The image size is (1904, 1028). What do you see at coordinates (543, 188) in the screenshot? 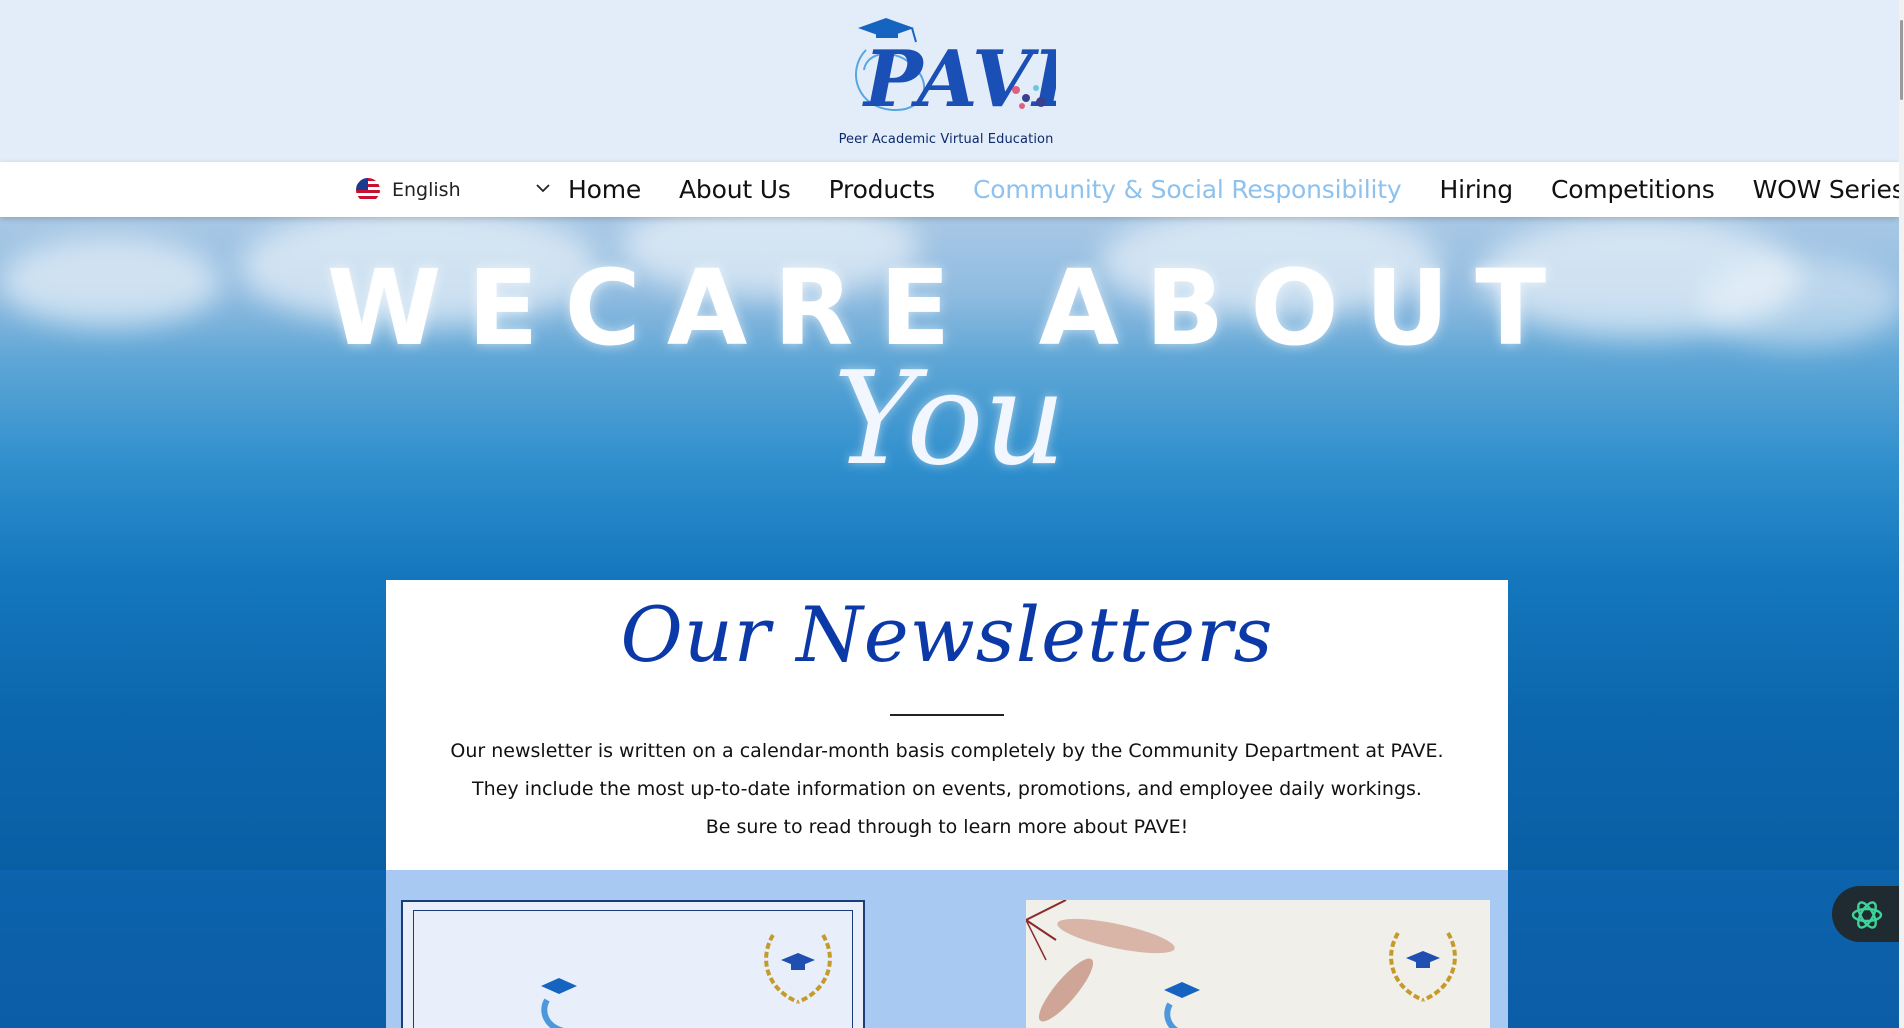
I see `chevron-down-icon` at bounding box center [543, 188].